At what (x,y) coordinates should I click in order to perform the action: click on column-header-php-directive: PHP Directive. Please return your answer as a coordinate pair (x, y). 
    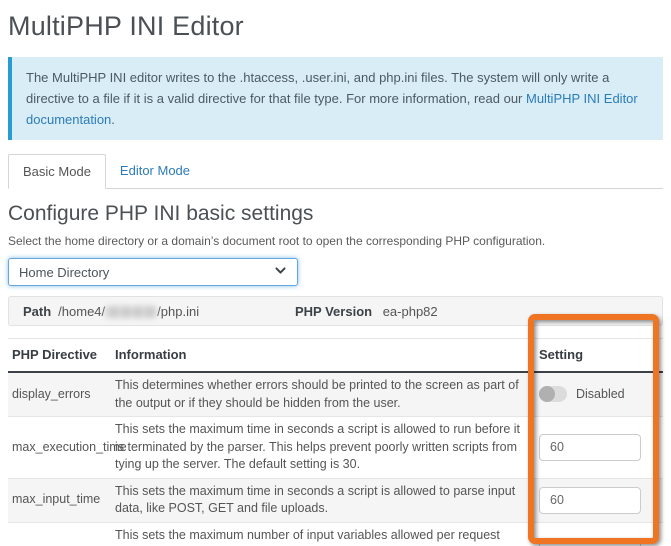
    Looking at the image, I should click on (57, 355).